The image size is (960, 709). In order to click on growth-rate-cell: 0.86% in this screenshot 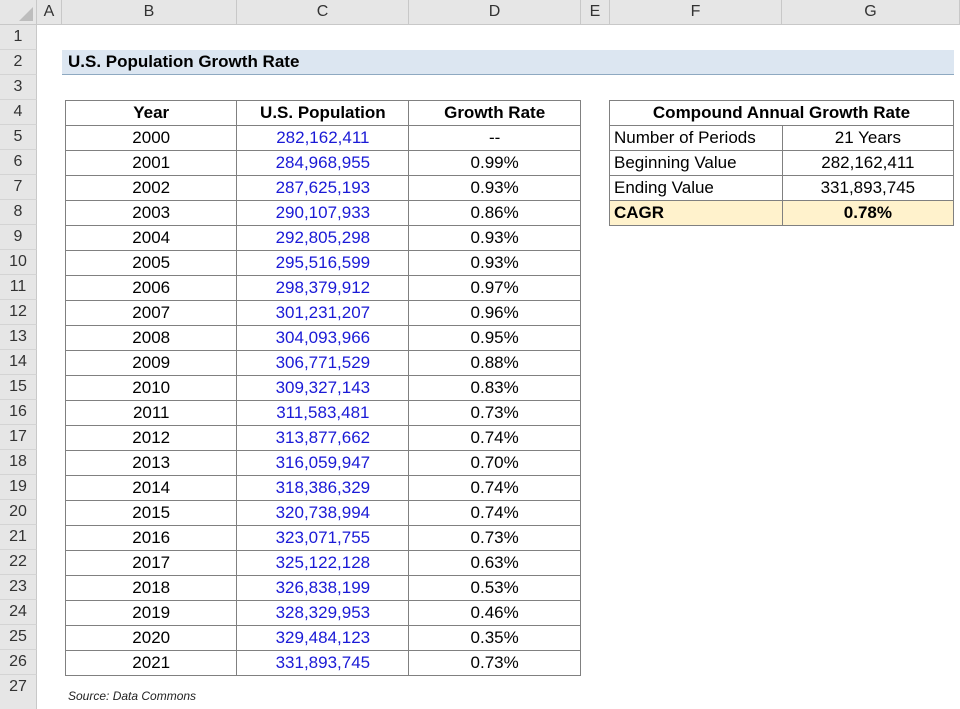, I will do `click(494, 213)`.